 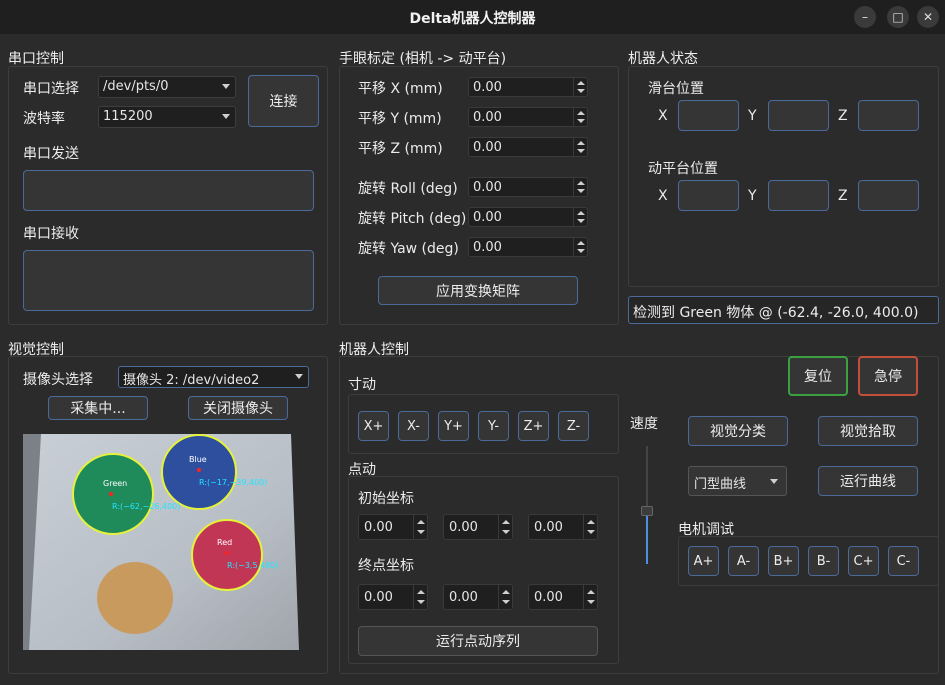 What do you see at coordinates (213, 377) in the screenshot?
I see `camera-select: 摄像头 2: /dev/video2` at bounding box center [213, 377].